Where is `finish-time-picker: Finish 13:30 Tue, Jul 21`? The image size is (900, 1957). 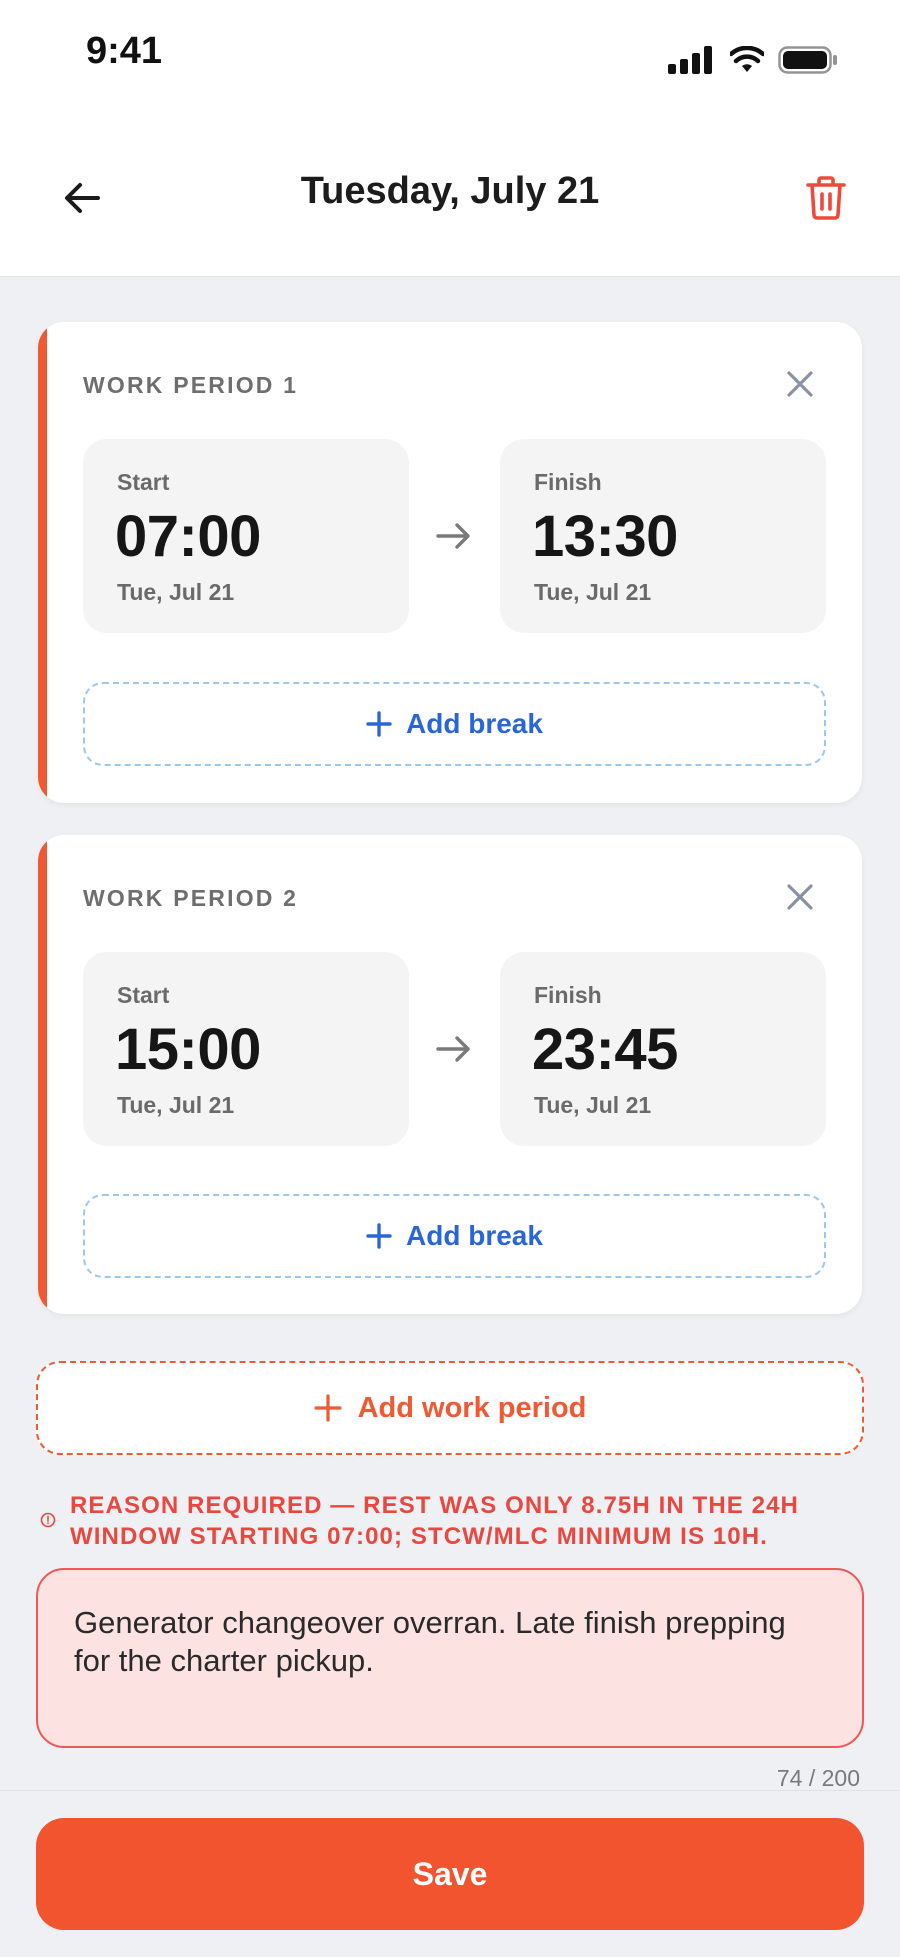
finish-time-picker: Finish 13:30 Tue, Jul 21 is located at coordinates (663, 536).